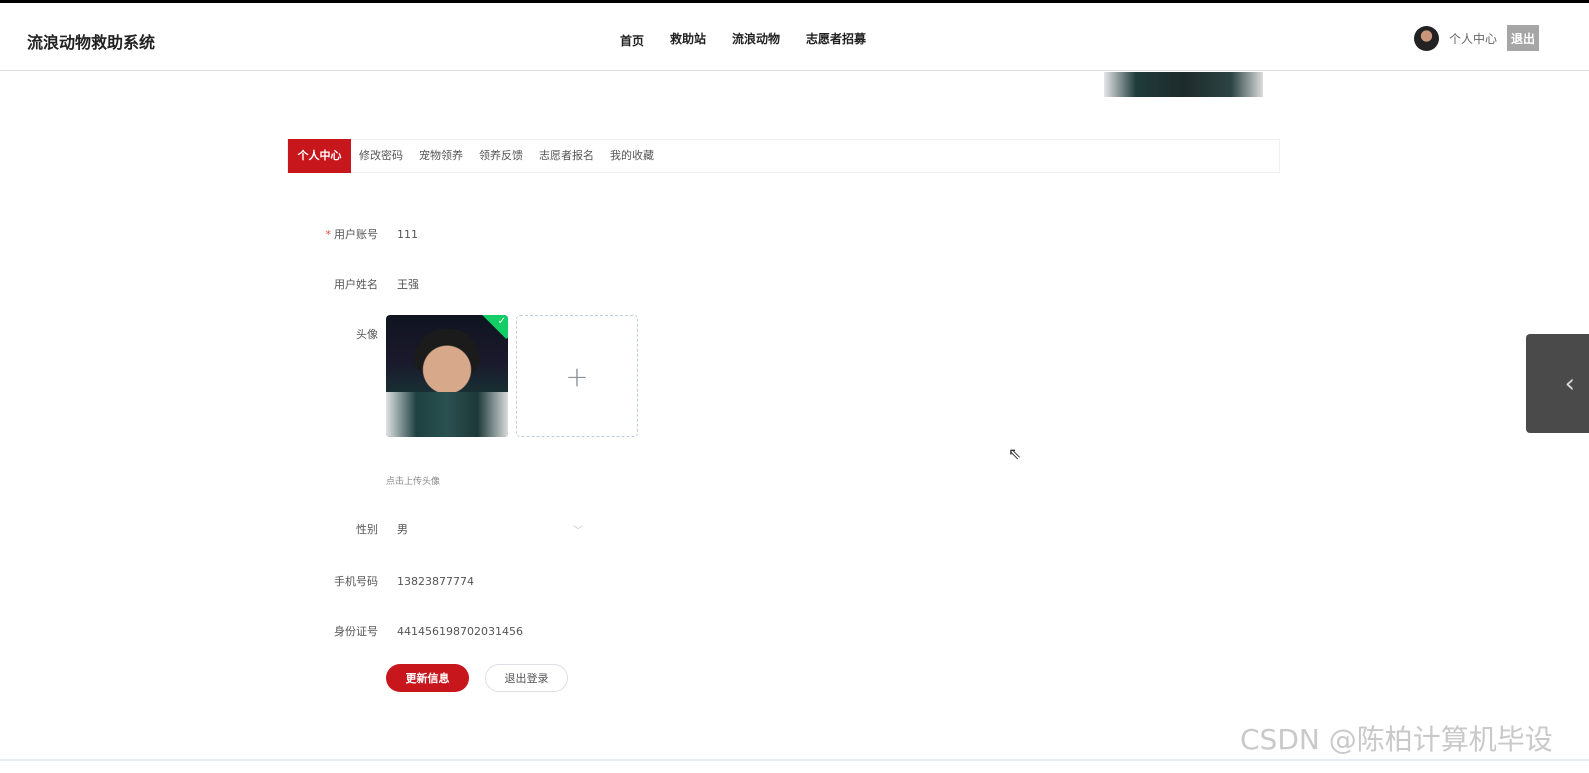  What do you see at coordinates (328, 234) in the screenshot?
I see `required-asterisk: *` at bounding box center [328, 234].